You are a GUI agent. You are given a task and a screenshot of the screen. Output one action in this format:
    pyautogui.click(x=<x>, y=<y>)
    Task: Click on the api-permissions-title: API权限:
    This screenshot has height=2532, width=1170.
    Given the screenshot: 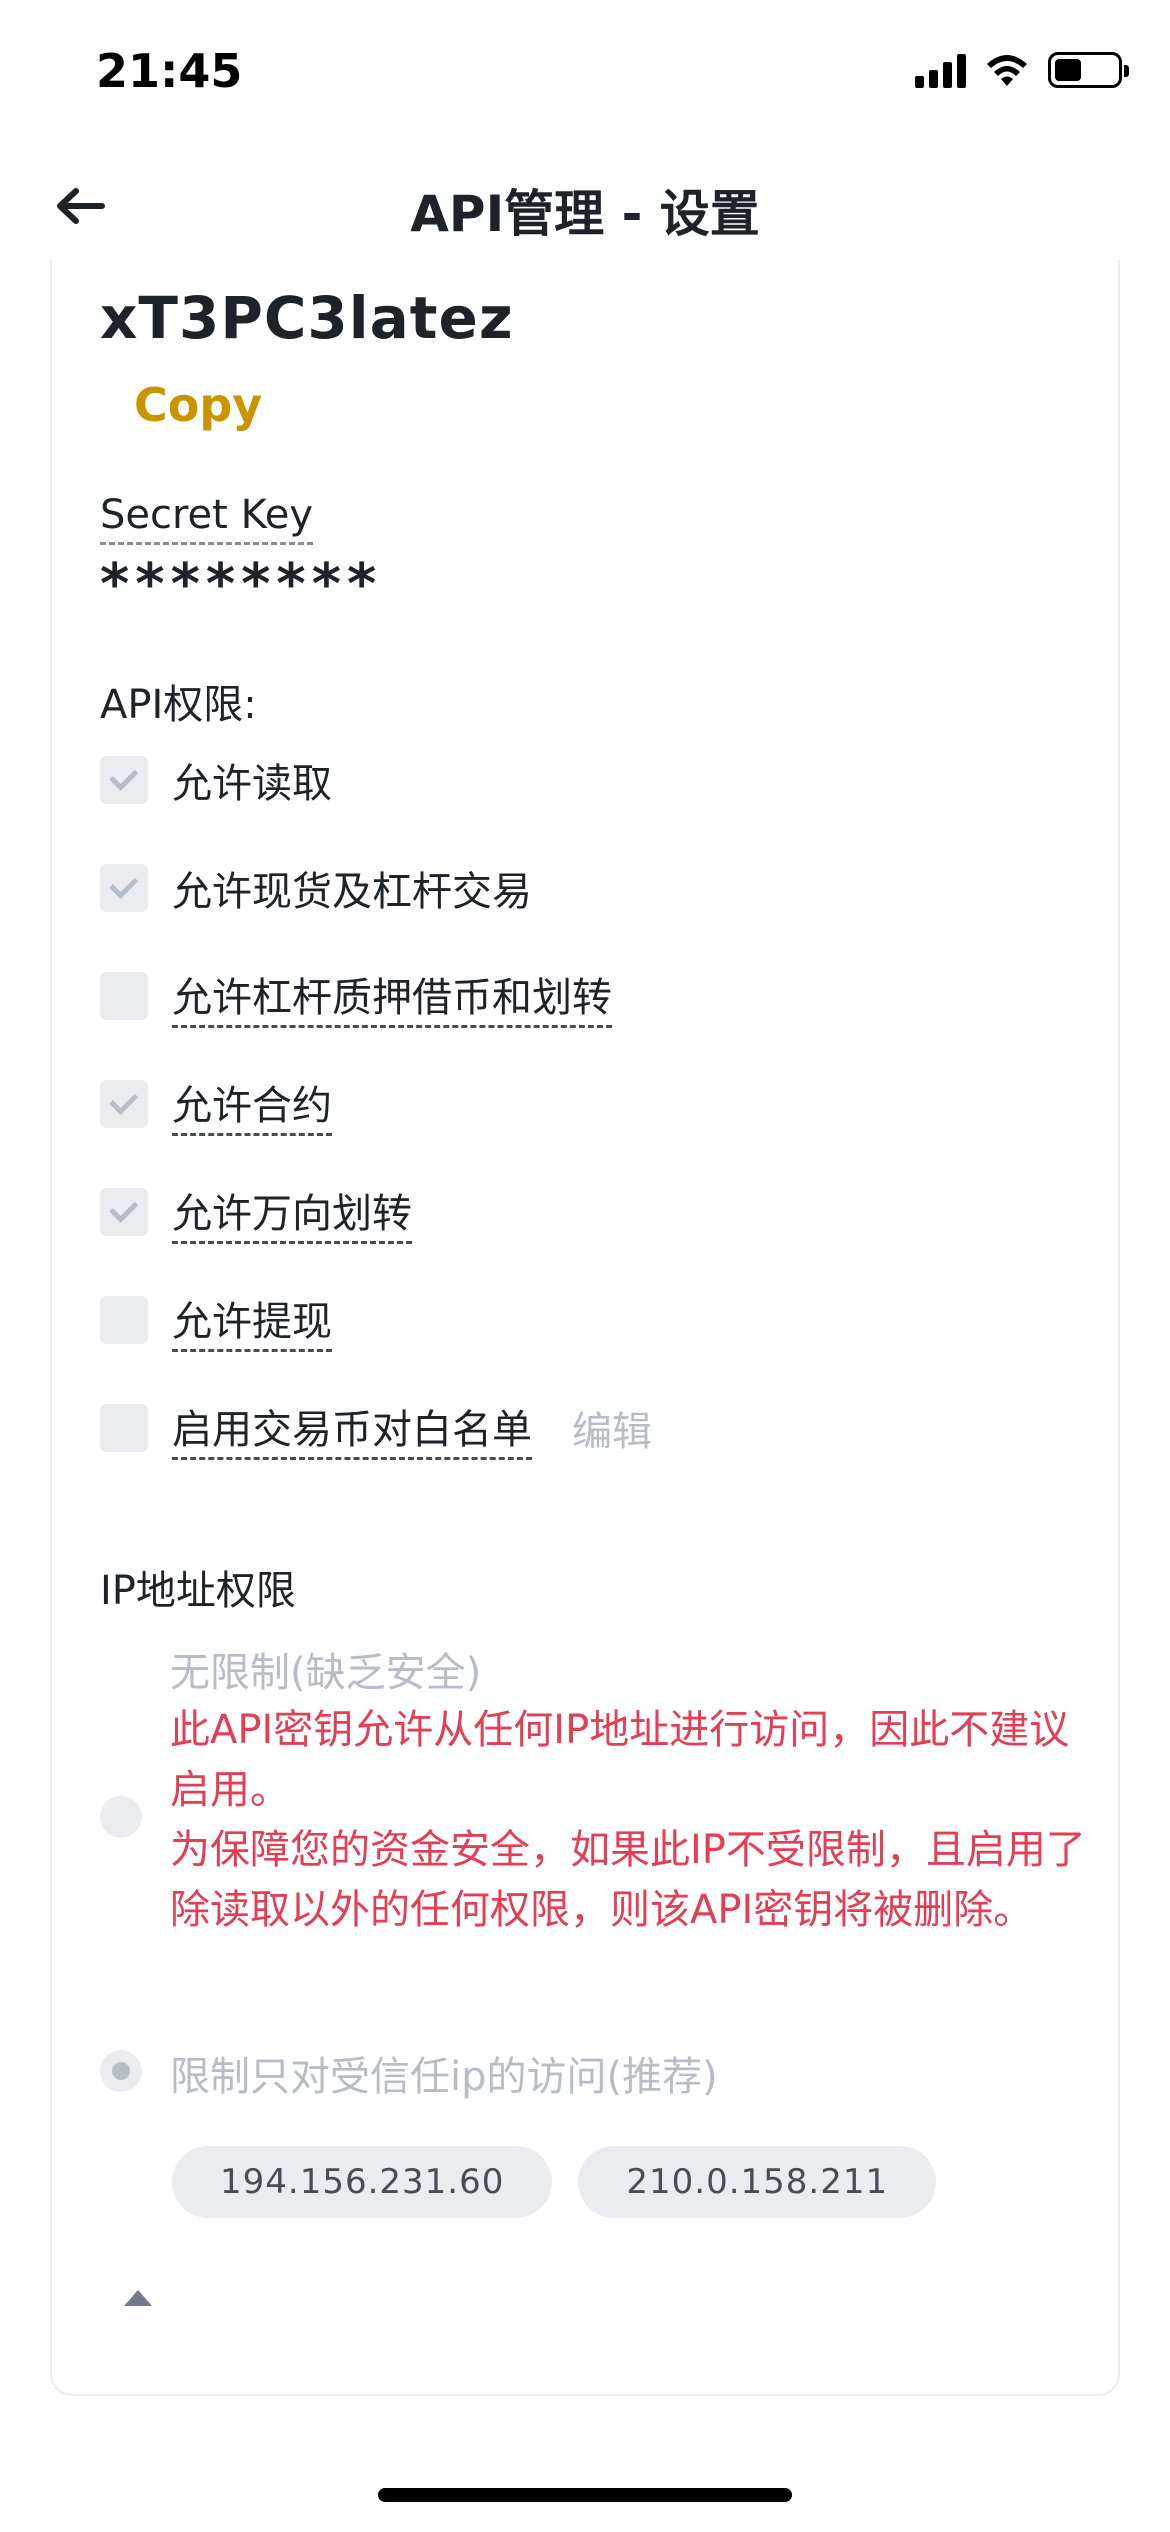 What is the action you would take?
    pyautogui.click(x=178, y=705)
    